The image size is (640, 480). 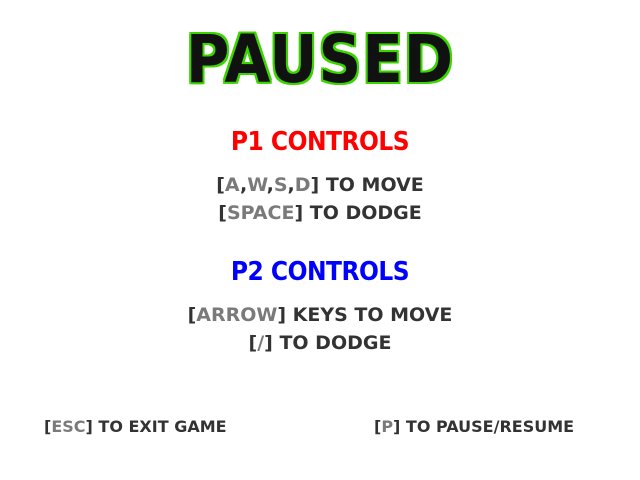 What do you see at coordinates (320, 142) in the screenshot?
I see `p1-controls-heading: P1 CONTROLS` at bounding box center [320, 142].